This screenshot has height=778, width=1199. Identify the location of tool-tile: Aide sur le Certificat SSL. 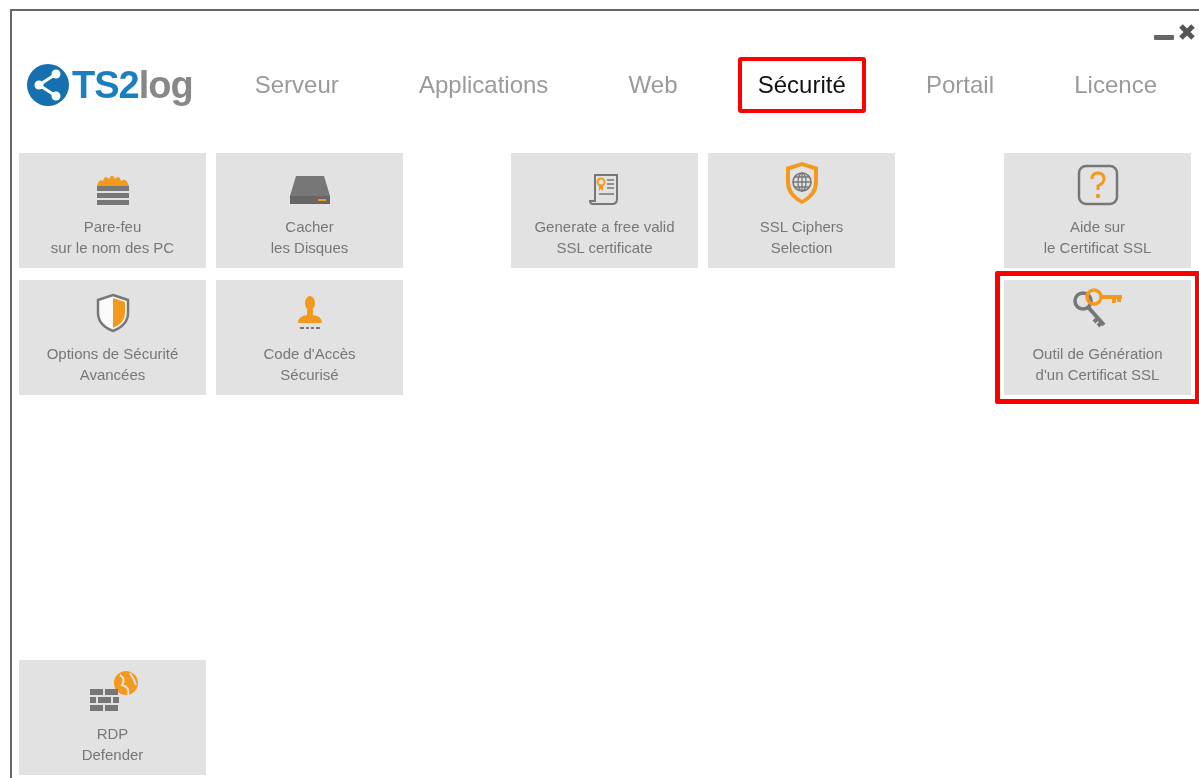
(1097, 210).